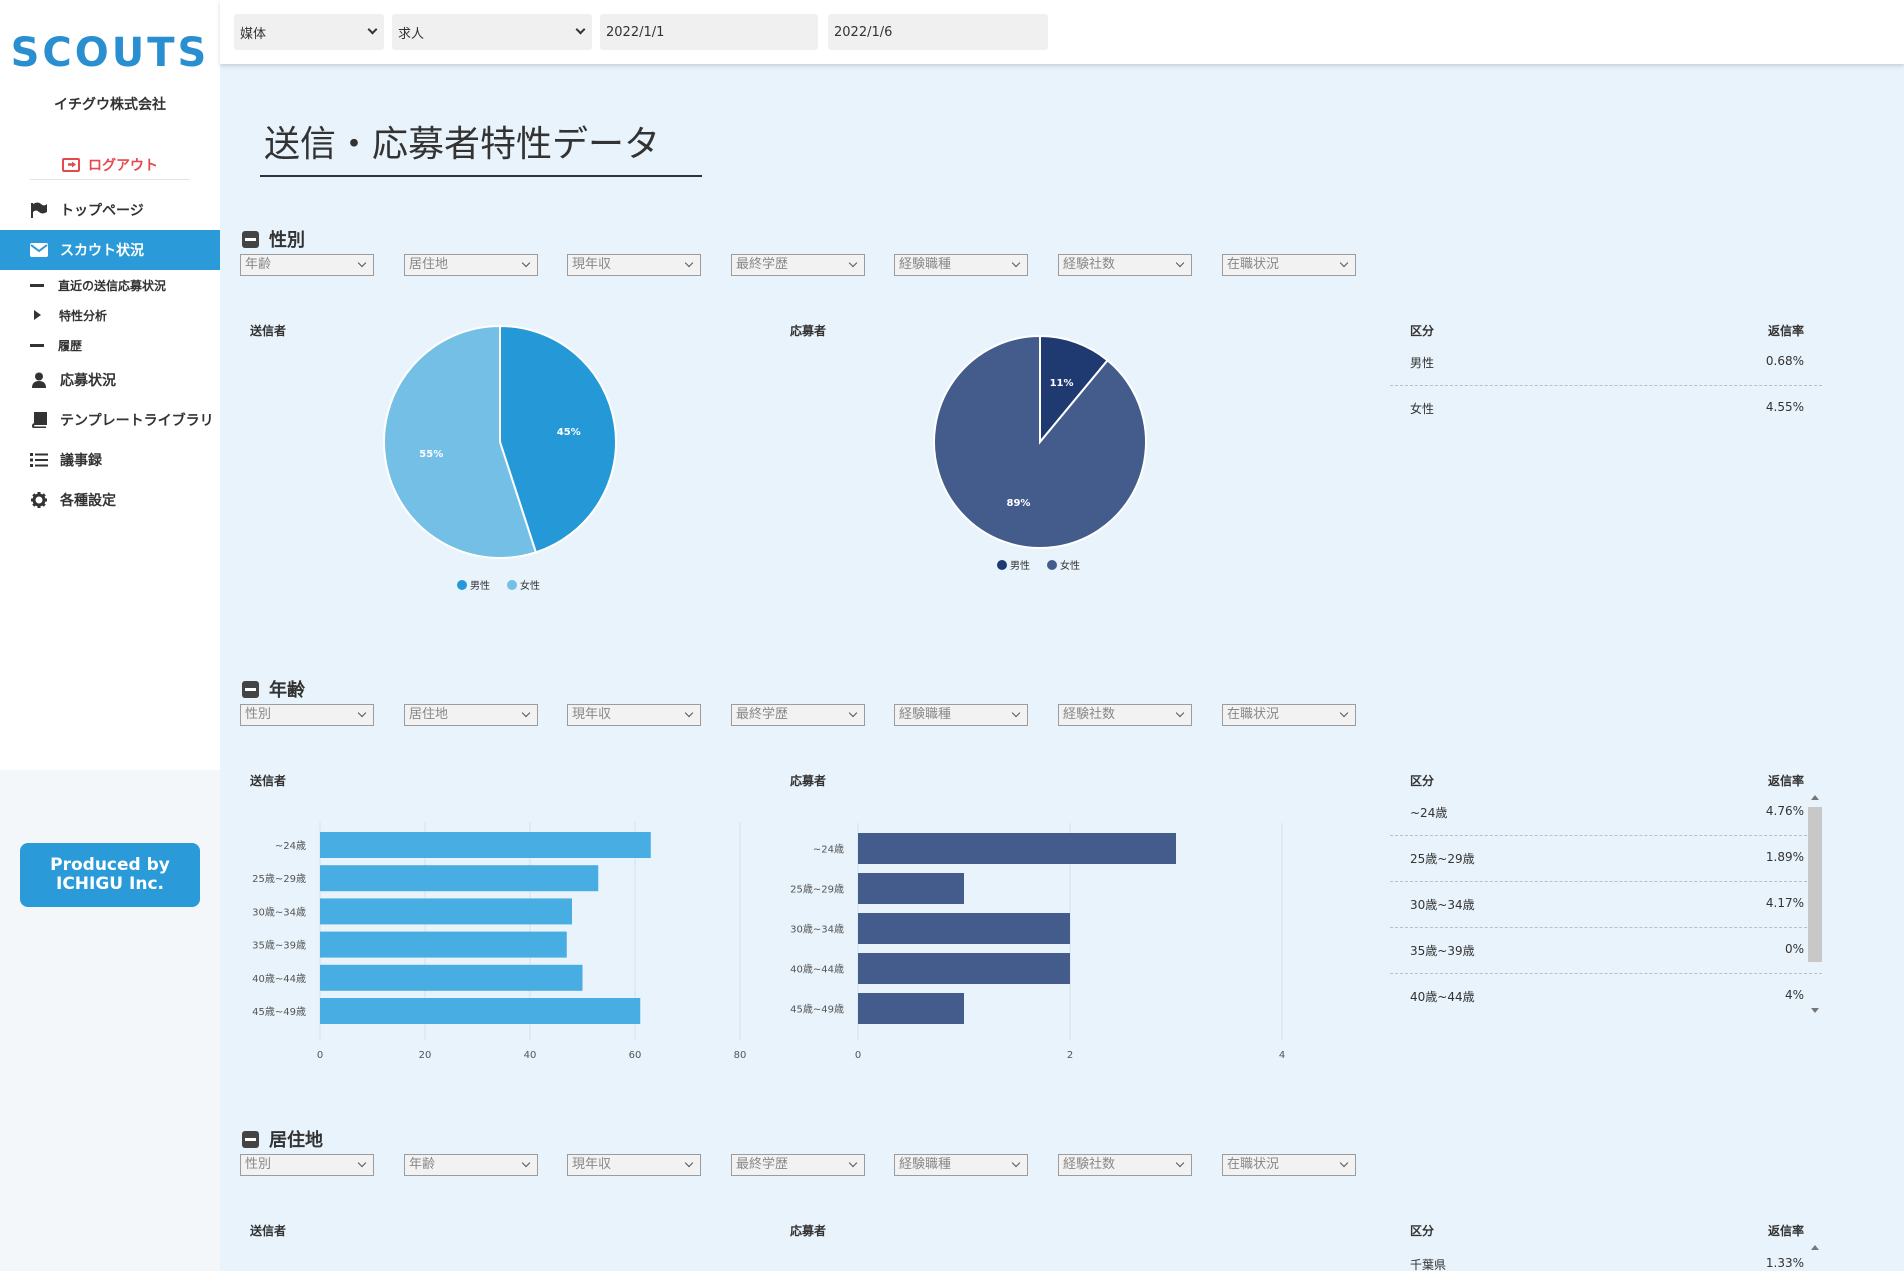 The image size is (1904, 1271). Describe the element at coordinates (492, 32) in the screenshot. I see `job-select: 求人` at that location.